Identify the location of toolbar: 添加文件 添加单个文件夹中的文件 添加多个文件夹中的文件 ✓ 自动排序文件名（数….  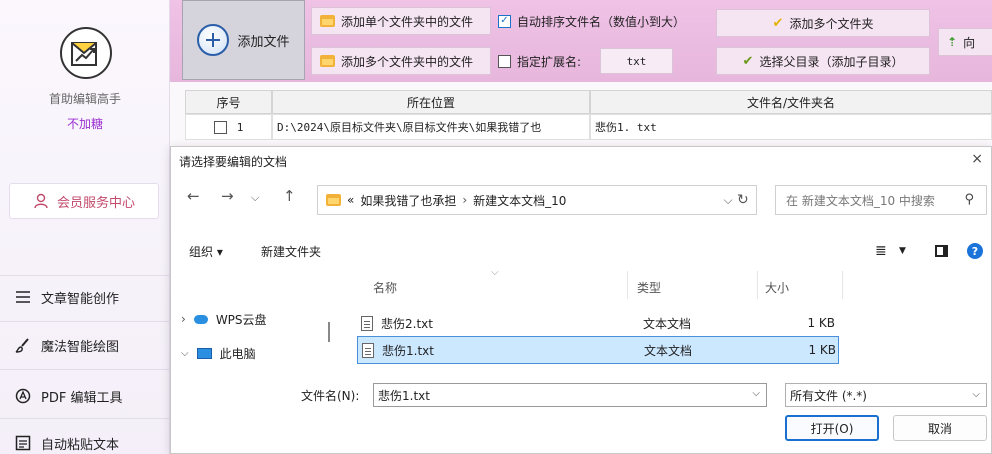
(581, 41).